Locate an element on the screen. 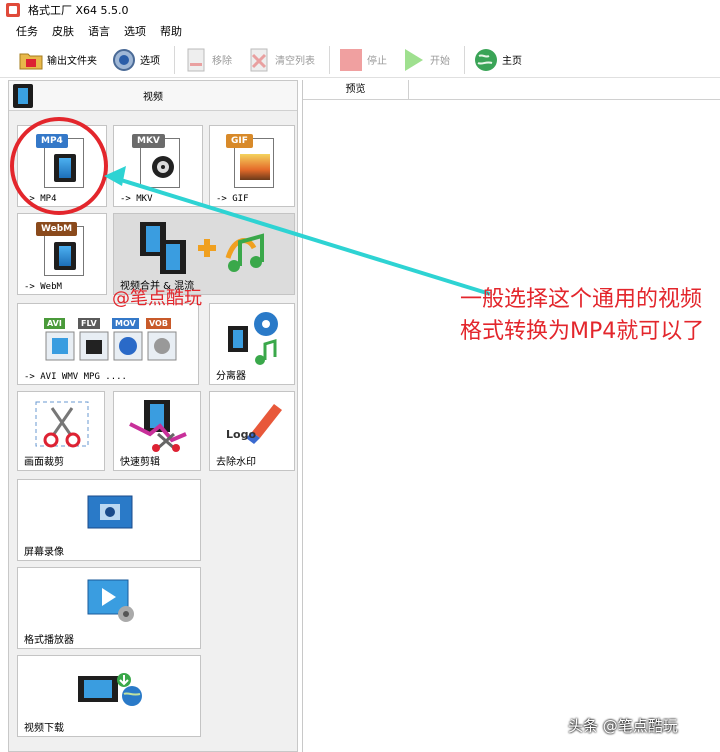 Image resolution: width=720 pixels, height=752 pixels. video-panel-title: 视频 is located at coordinates (153, 97).